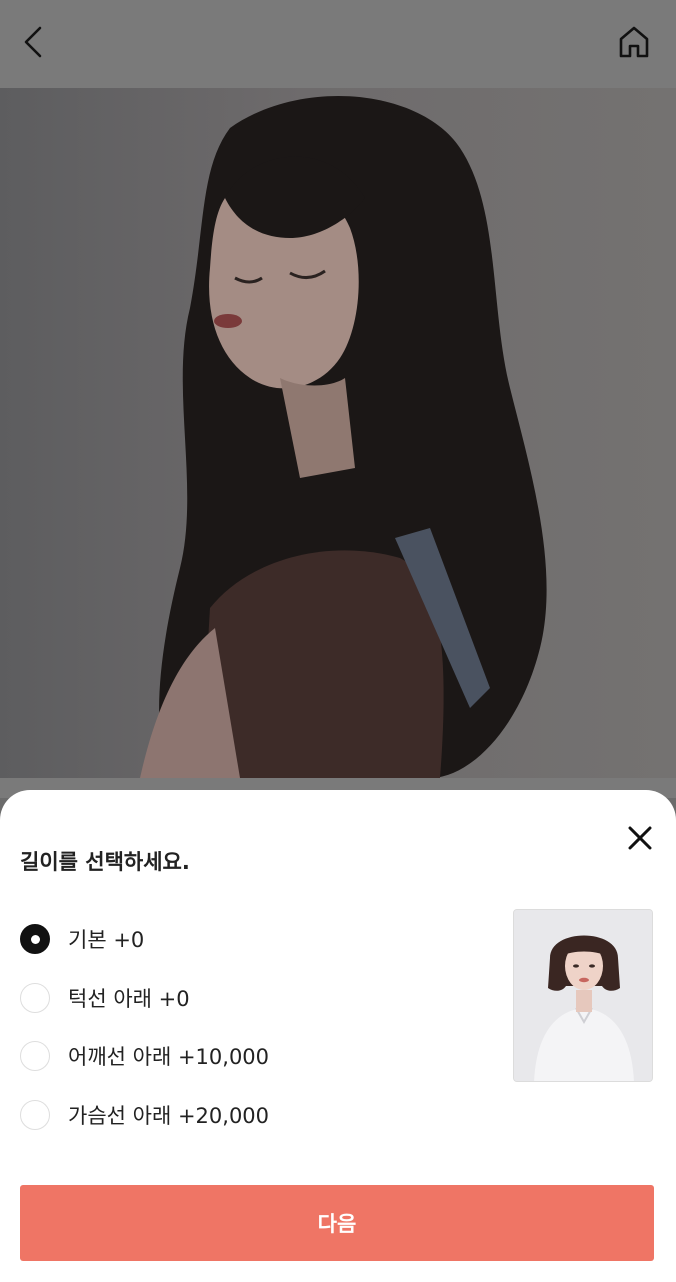  What do you see at coordinates (337, 1223) in the screenshot?
I see `next-button: 다음` at bounding box center [337, 1223].